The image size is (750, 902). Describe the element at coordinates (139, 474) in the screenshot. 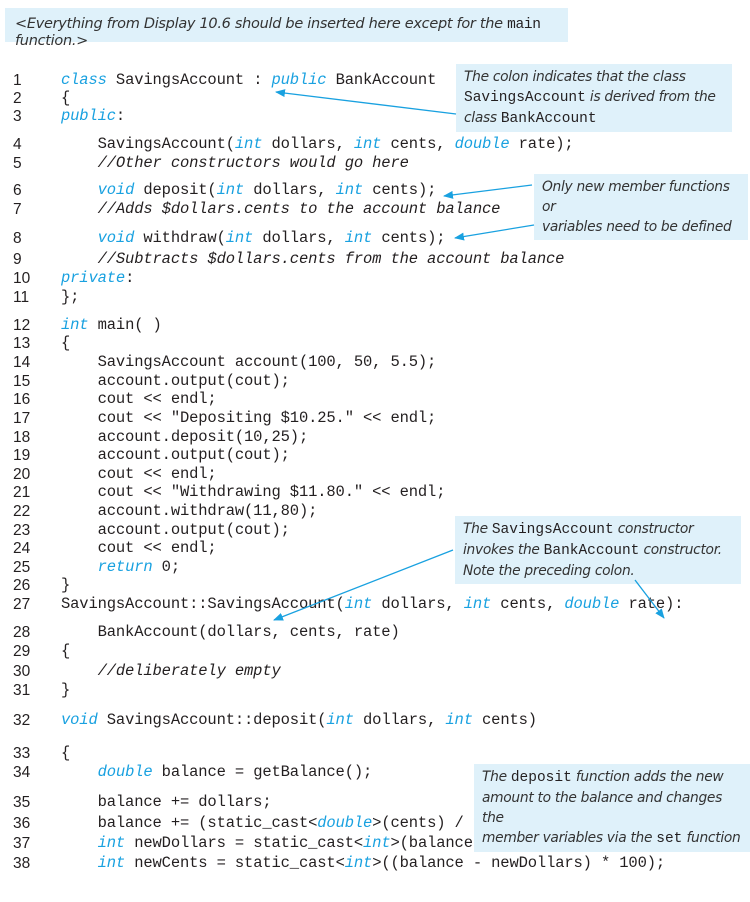

I see `code-text: cout << endl;` at that location.